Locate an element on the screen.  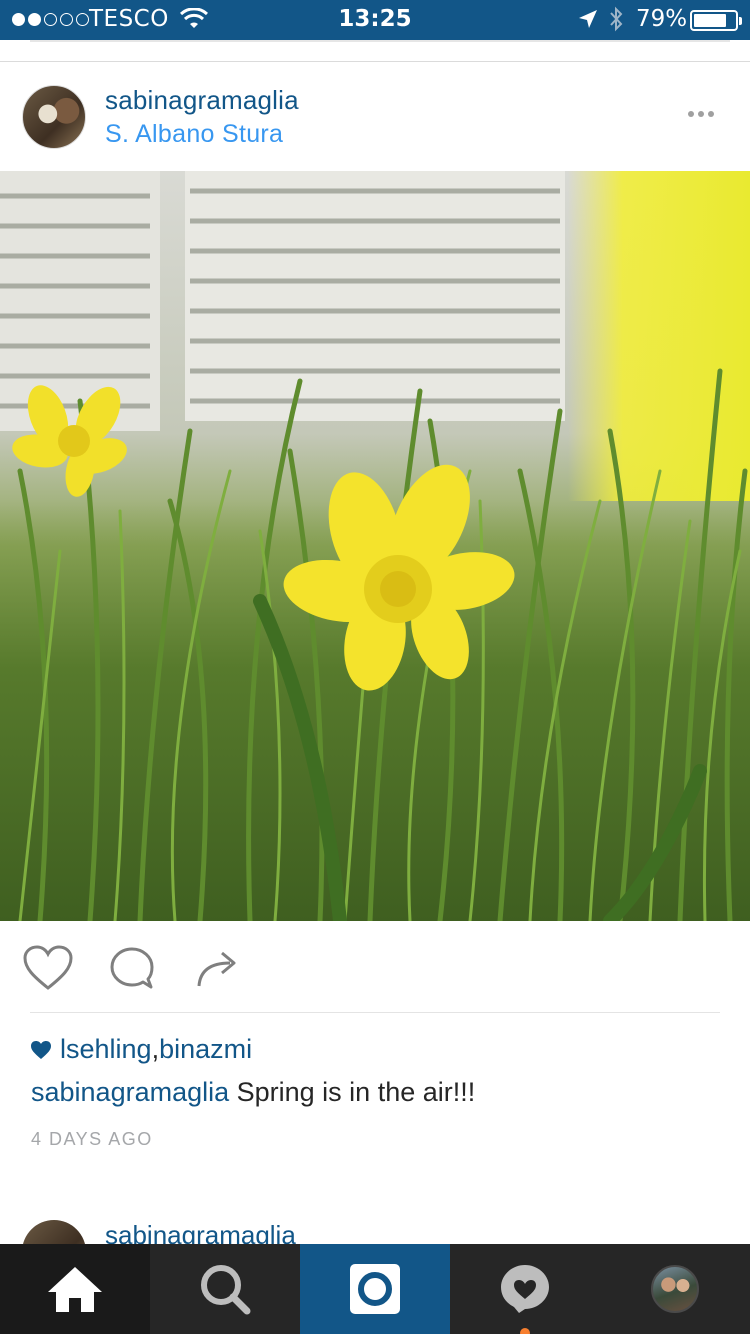
tab-explore is located at coordinates (225, 1289).